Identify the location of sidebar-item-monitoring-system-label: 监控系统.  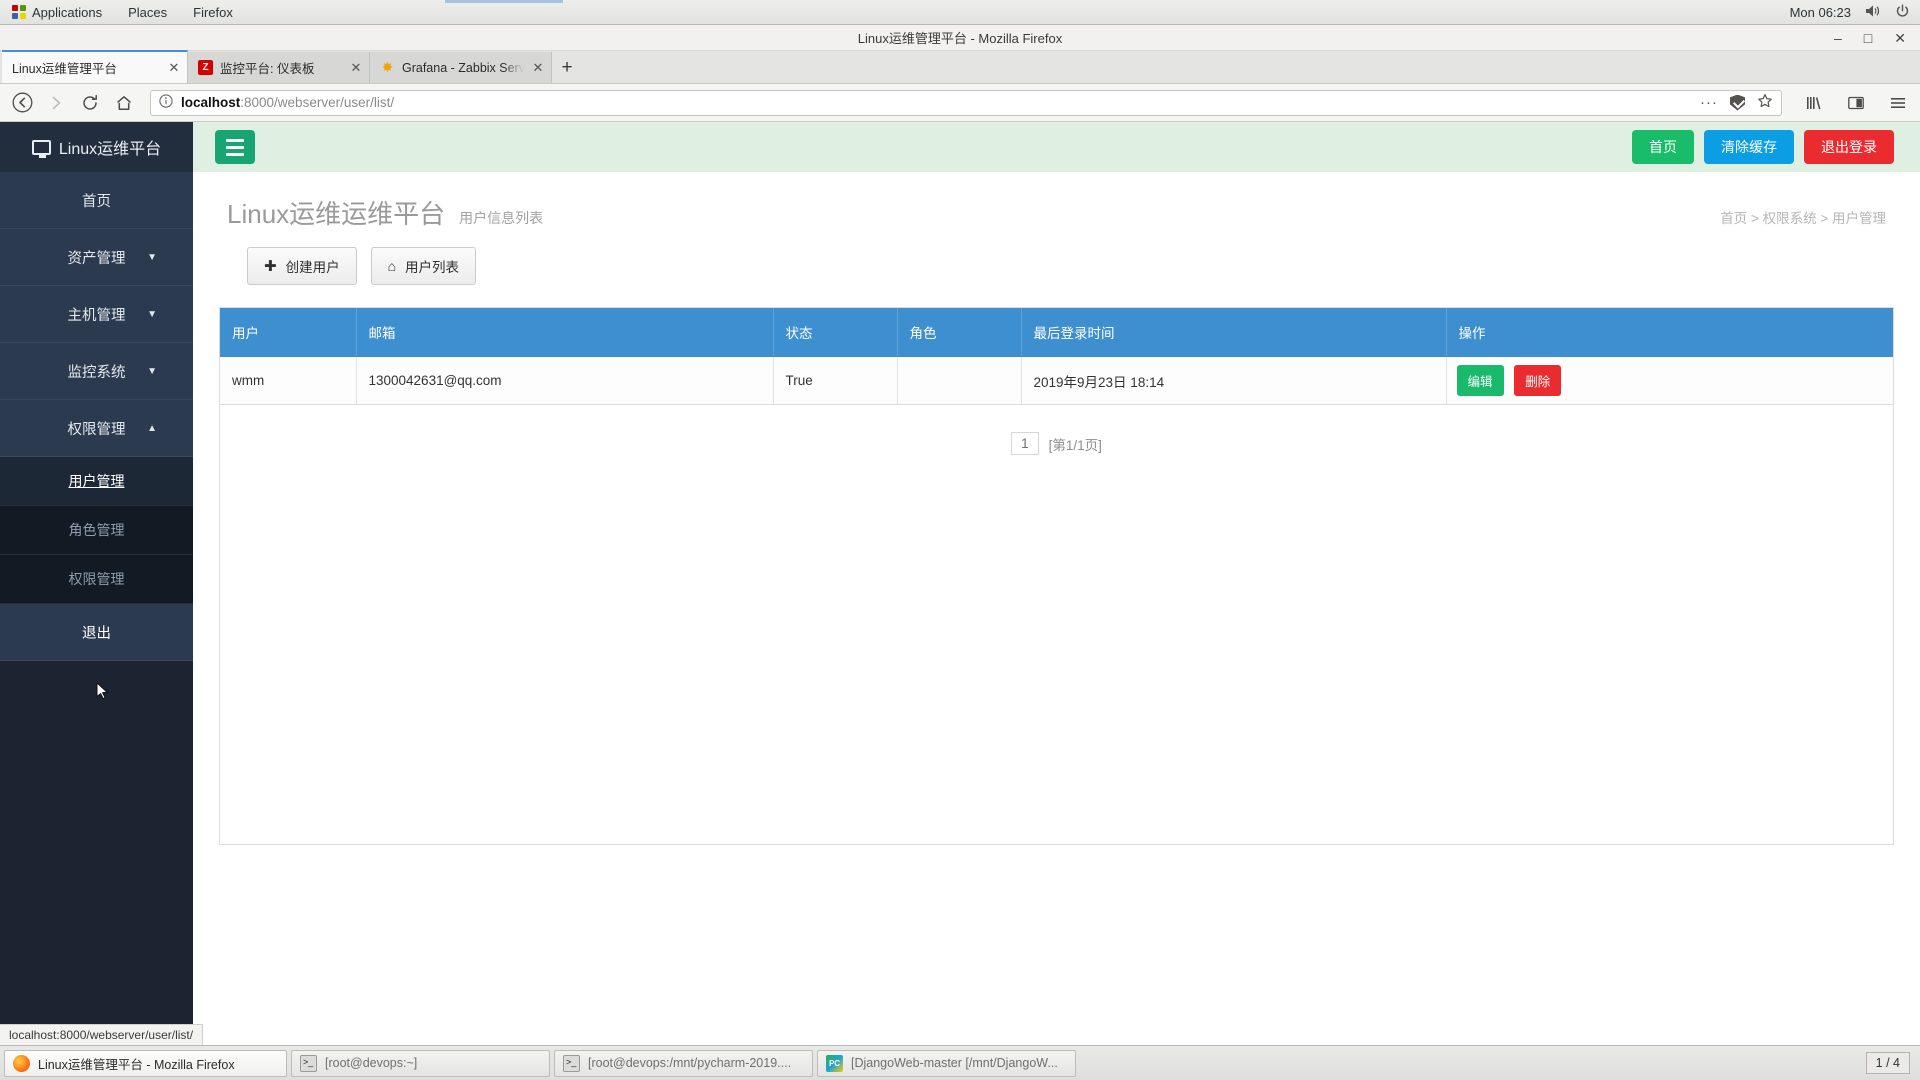
(96, 372).